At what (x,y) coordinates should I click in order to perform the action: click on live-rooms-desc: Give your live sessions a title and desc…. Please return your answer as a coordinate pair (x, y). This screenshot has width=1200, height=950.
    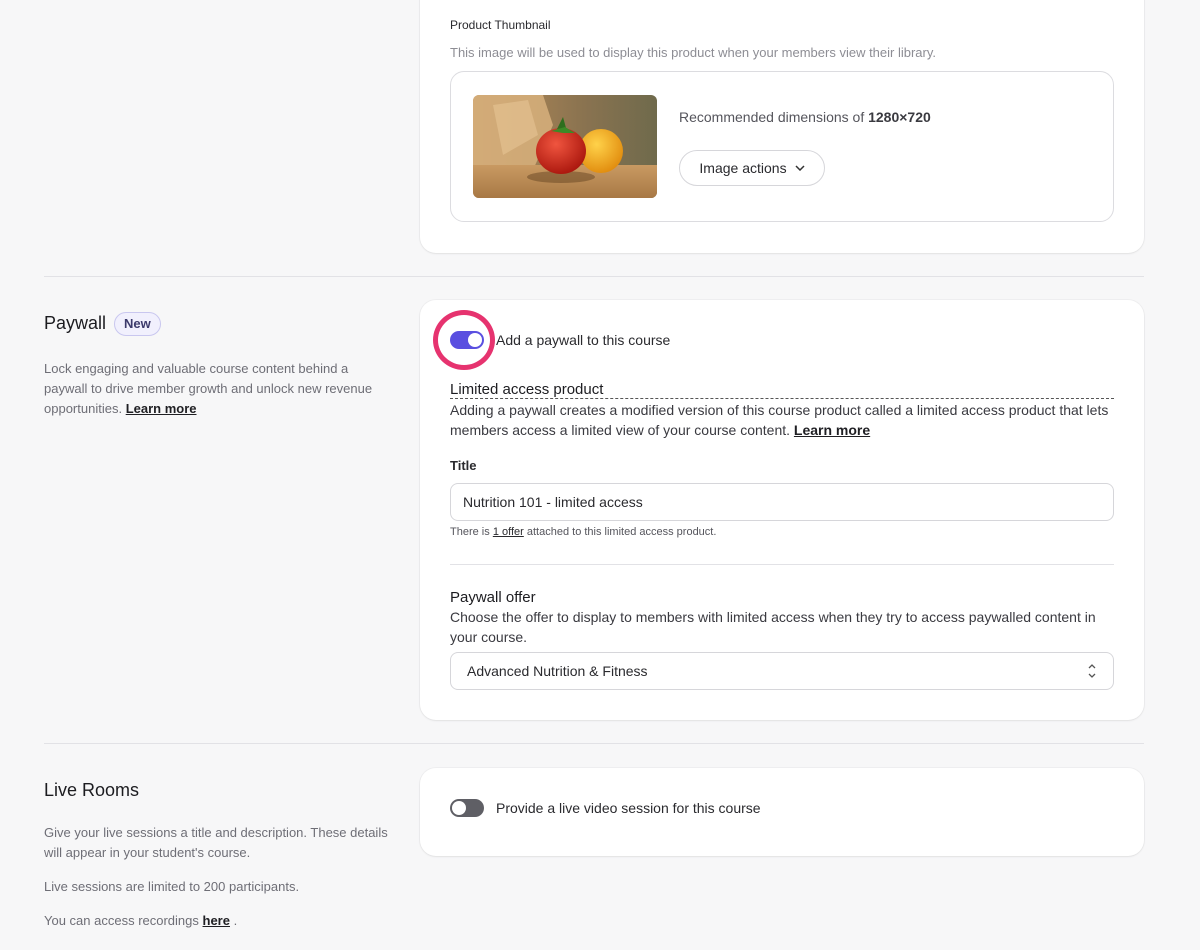
    Looking at the image, I should click on (216, 842).